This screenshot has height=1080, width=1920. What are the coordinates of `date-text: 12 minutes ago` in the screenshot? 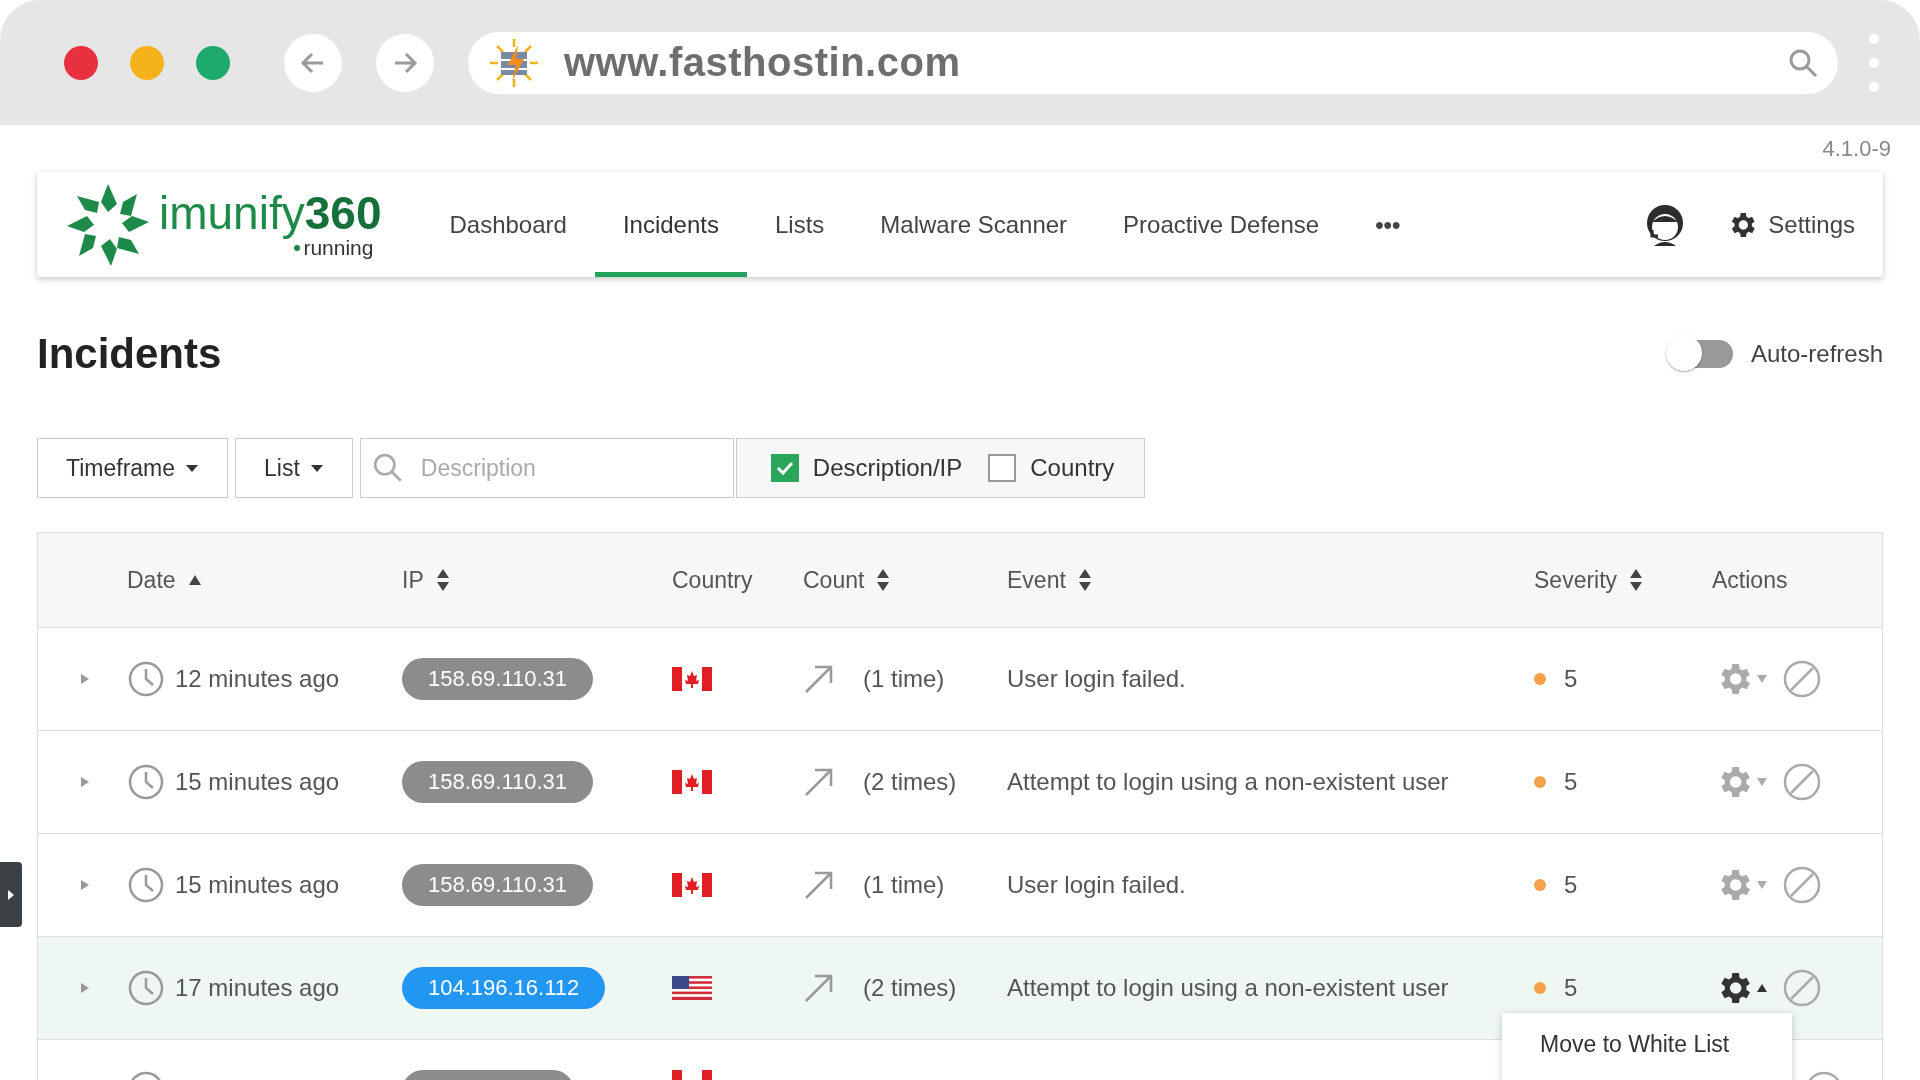 It's located at (257, 679).